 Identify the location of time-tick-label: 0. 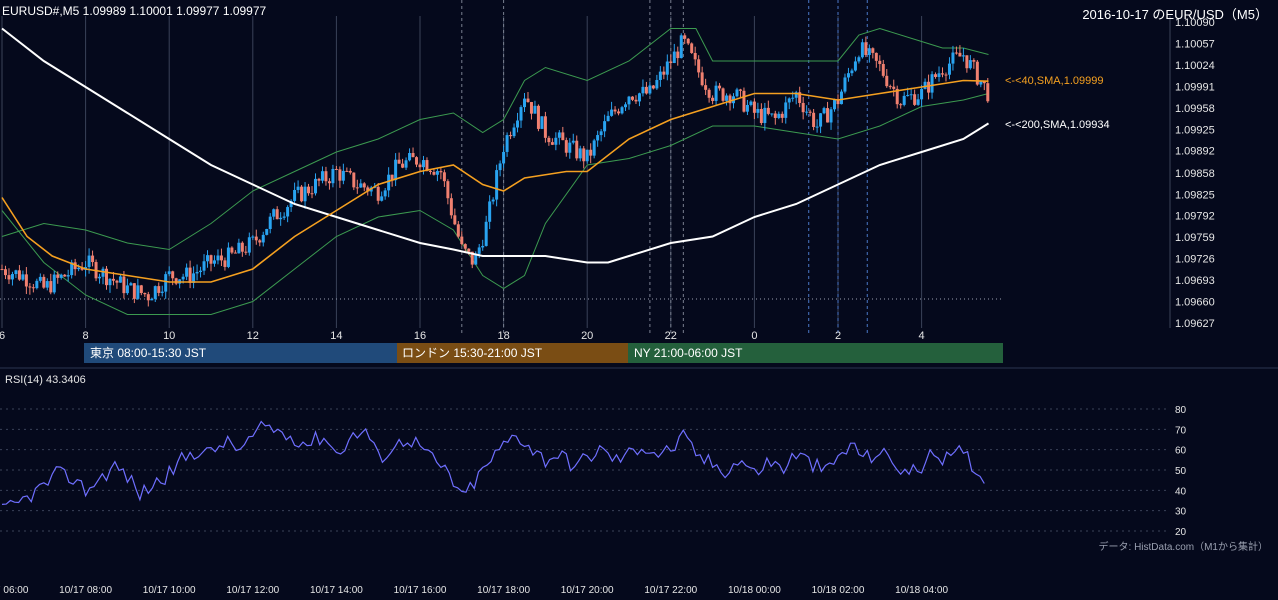
(754, 336).